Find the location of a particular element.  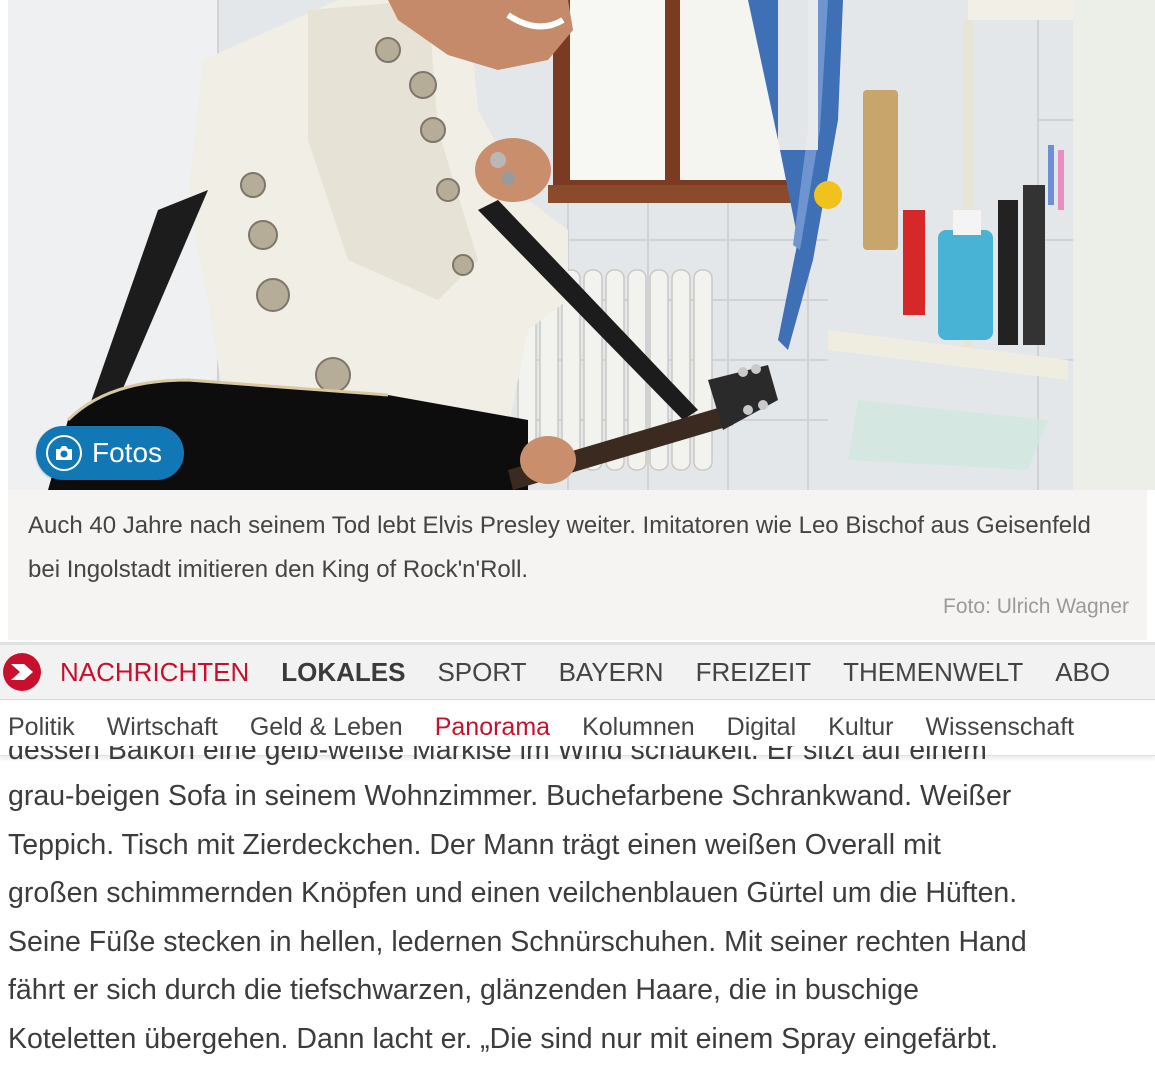

photo-credit: Foto: Ulrich Wagner is located at coordinates (1036, 606).